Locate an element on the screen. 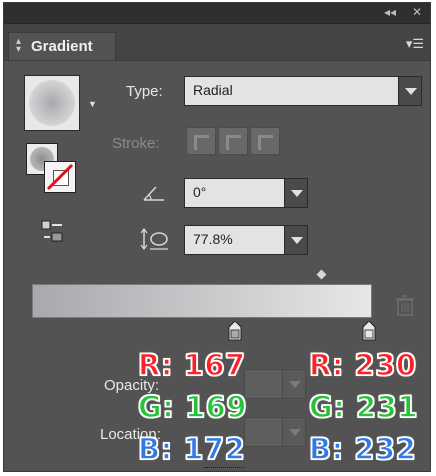 Image resolution: width=436 pixels, height=476 pixels. color-stop-right is located at coordinates (369, 331).